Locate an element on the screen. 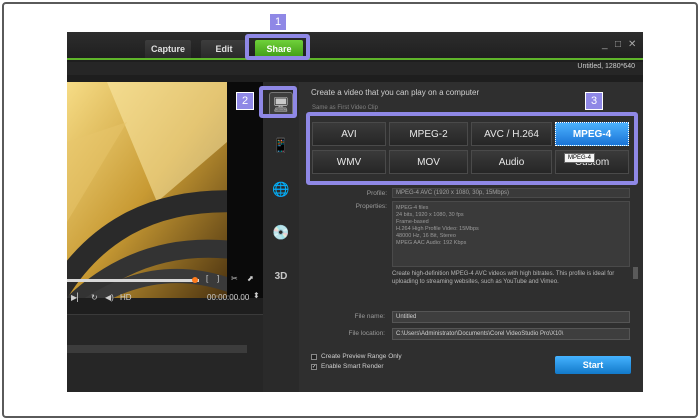  preview-range-option: Create Preview Range Only is located at coordinates (356, 356).